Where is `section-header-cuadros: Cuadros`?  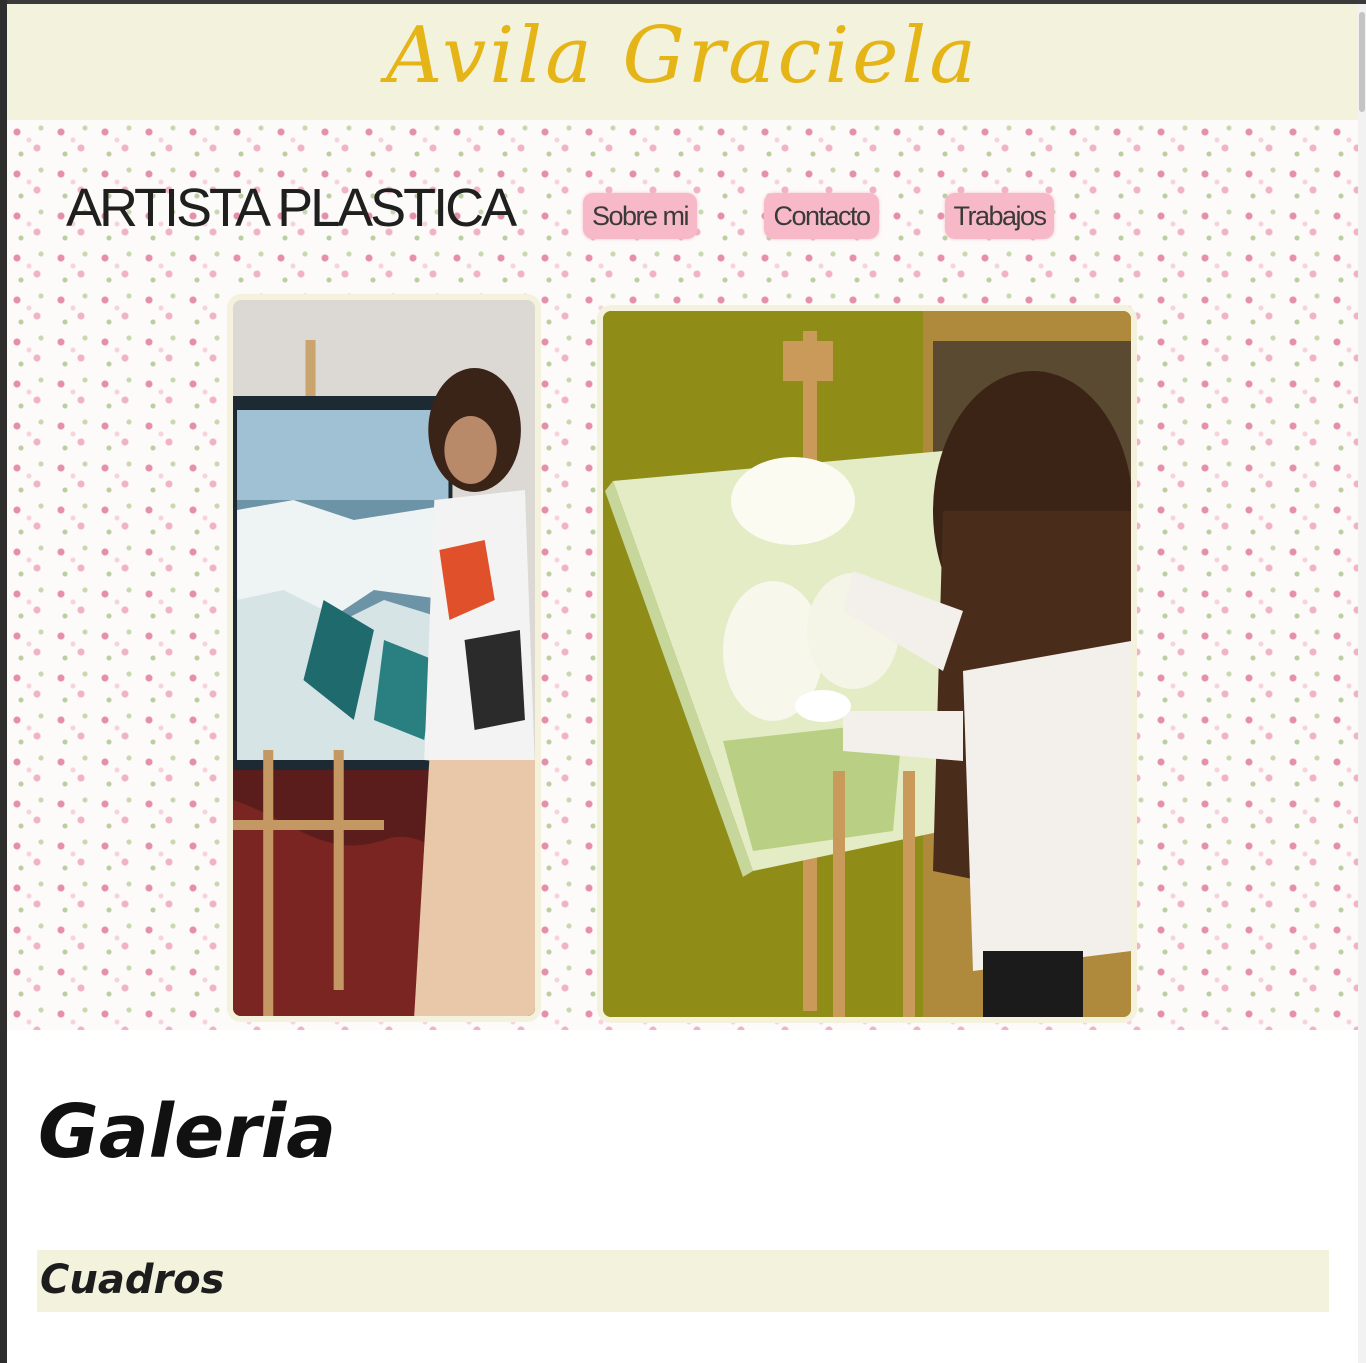 section-header-cuadros: Cuadros is located at coordinates (683, 1281).